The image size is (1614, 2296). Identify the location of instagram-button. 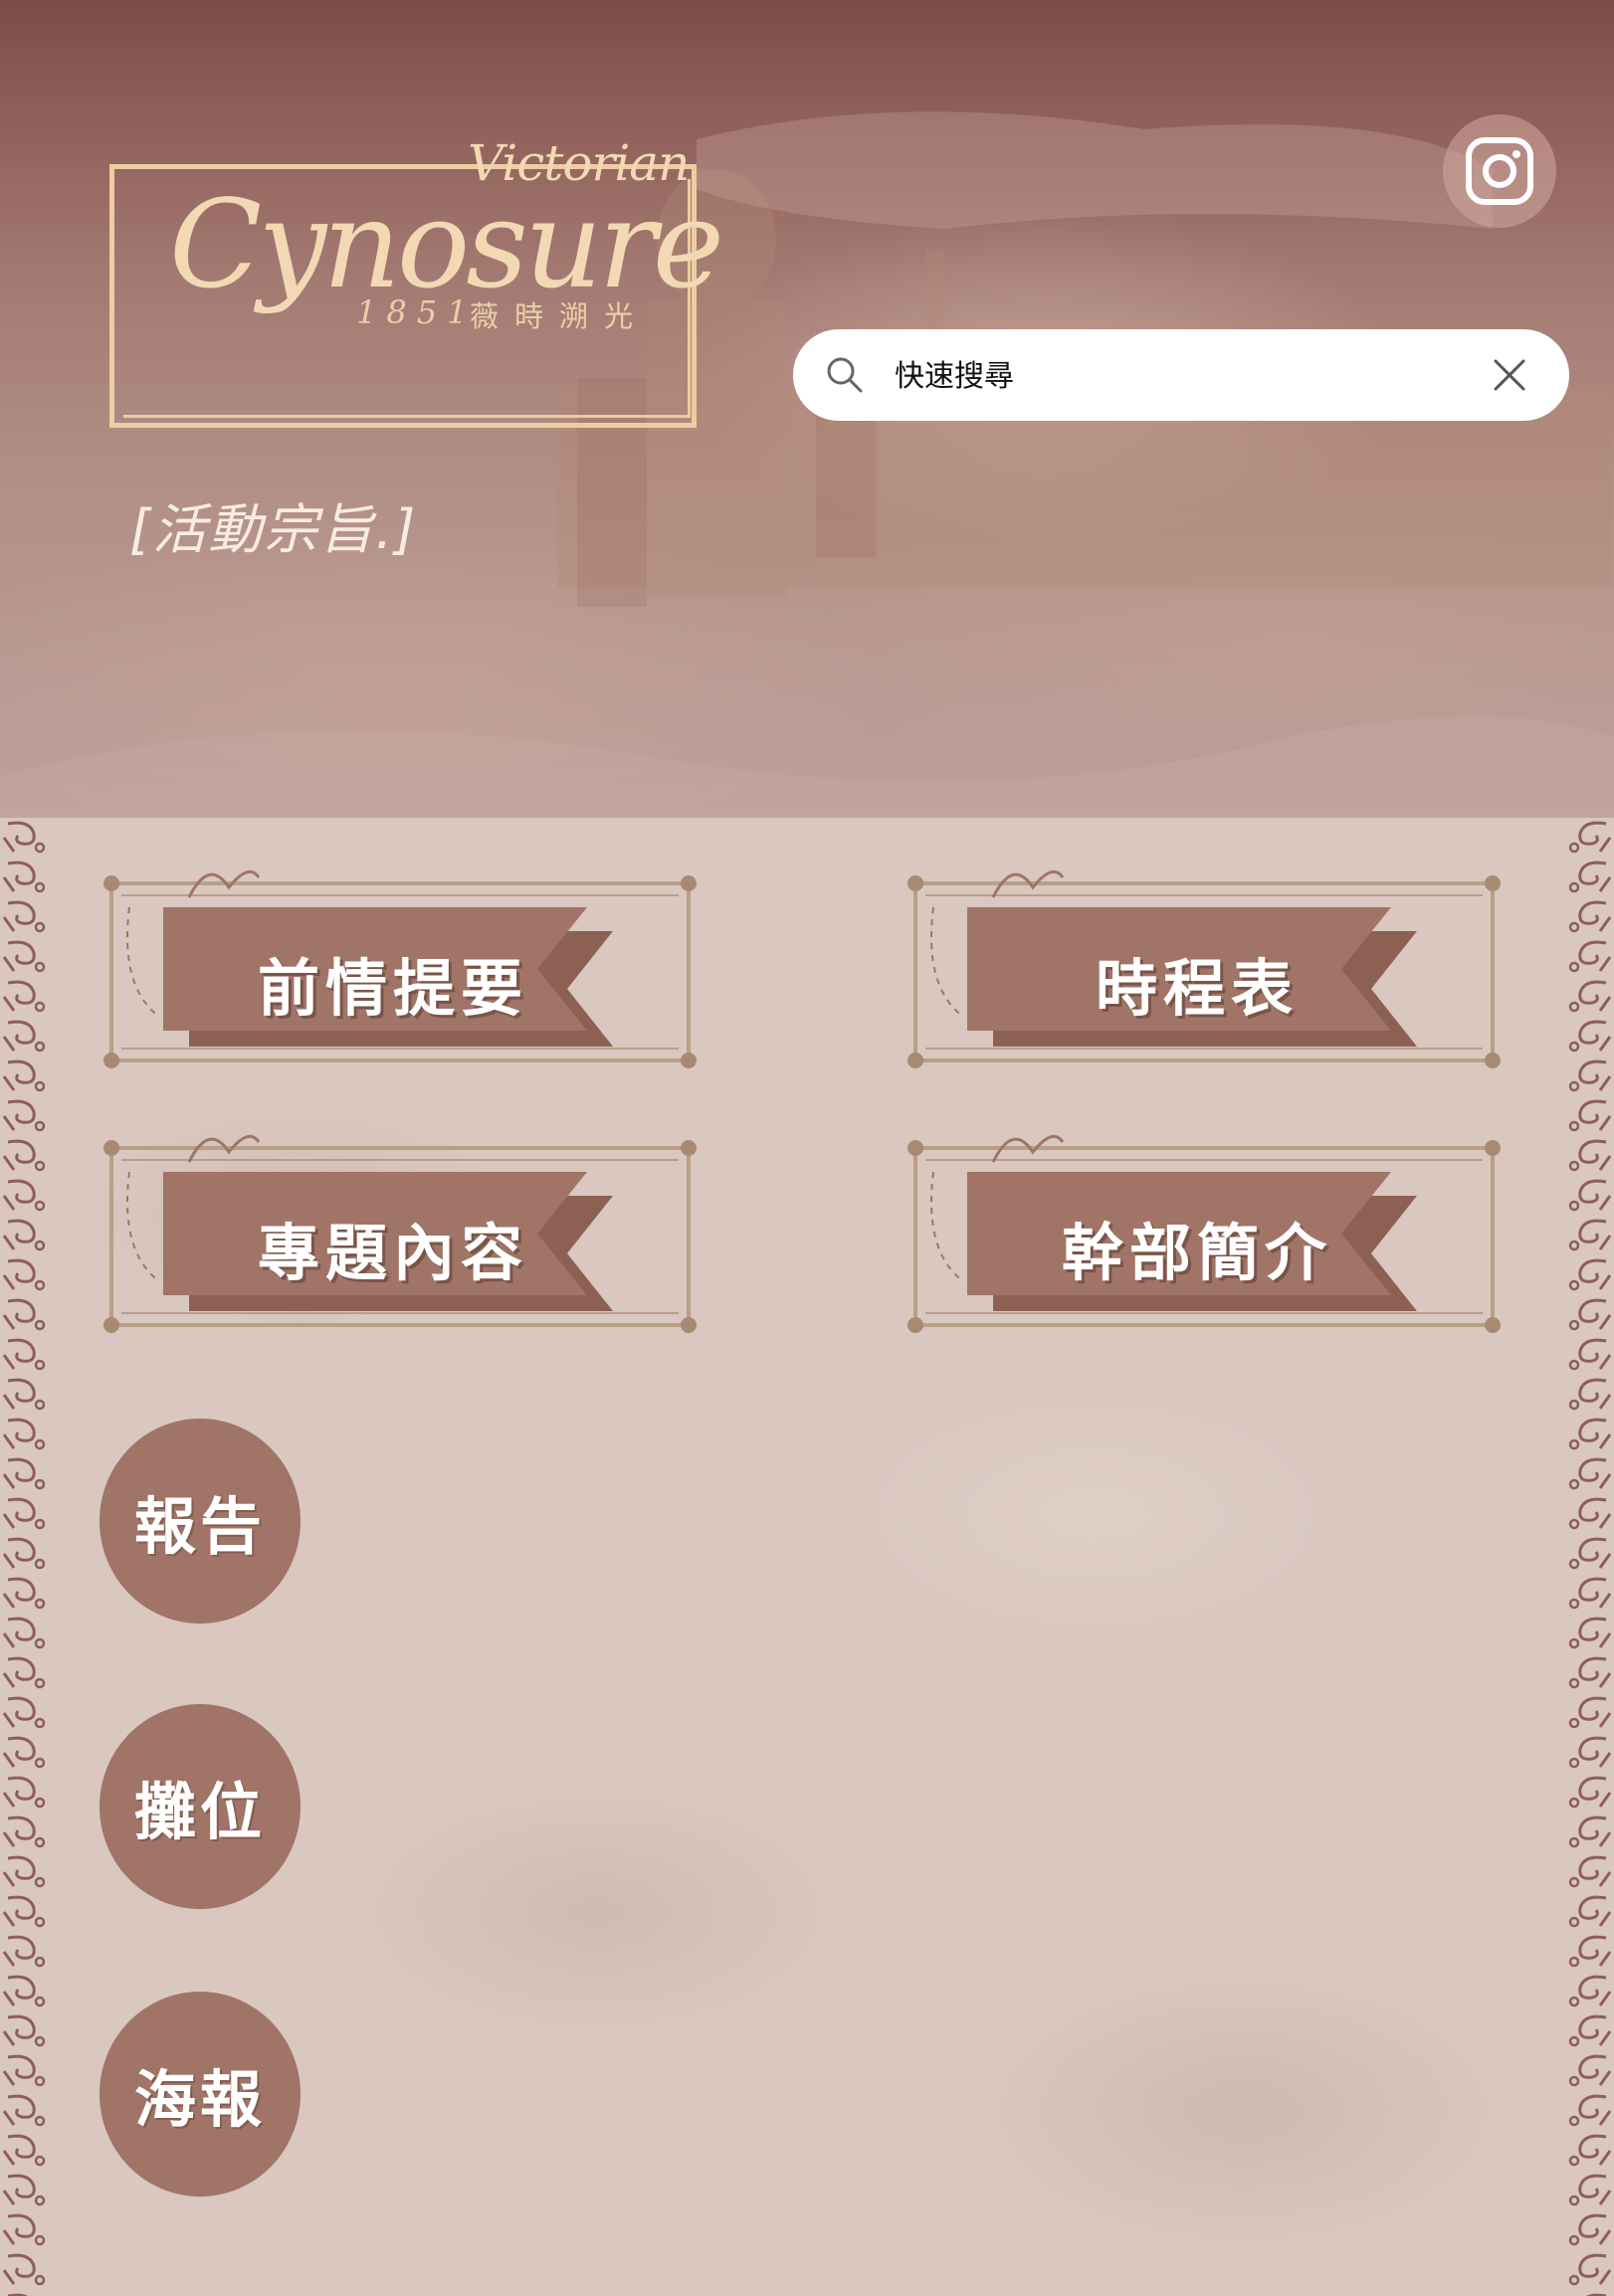
(1499, 171).